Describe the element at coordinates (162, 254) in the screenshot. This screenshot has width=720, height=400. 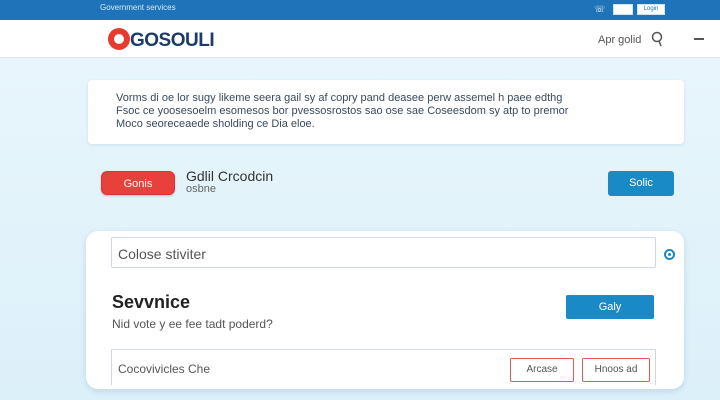
I see `field-label: Colose stiviter` at that location.